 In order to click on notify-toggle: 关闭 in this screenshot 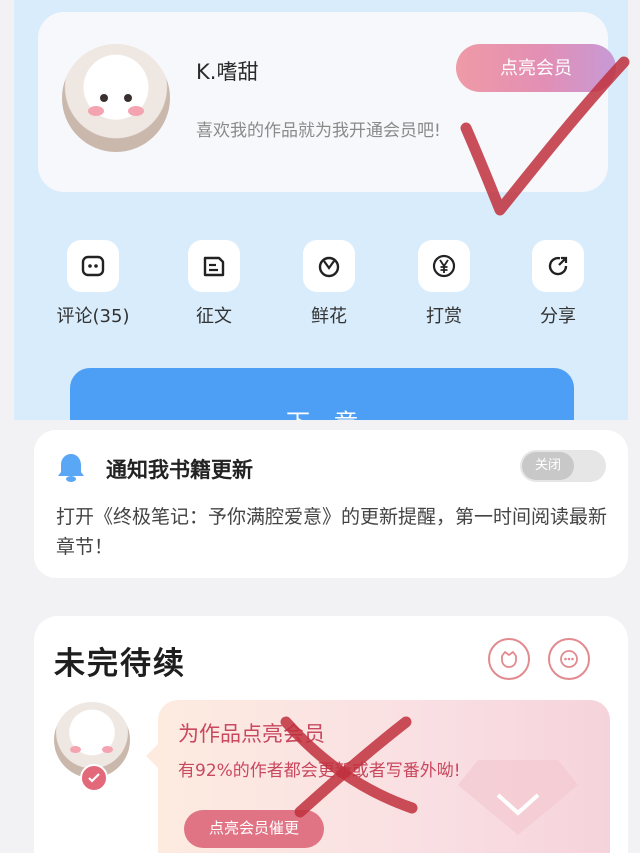, I will do `click(563, 466)`.